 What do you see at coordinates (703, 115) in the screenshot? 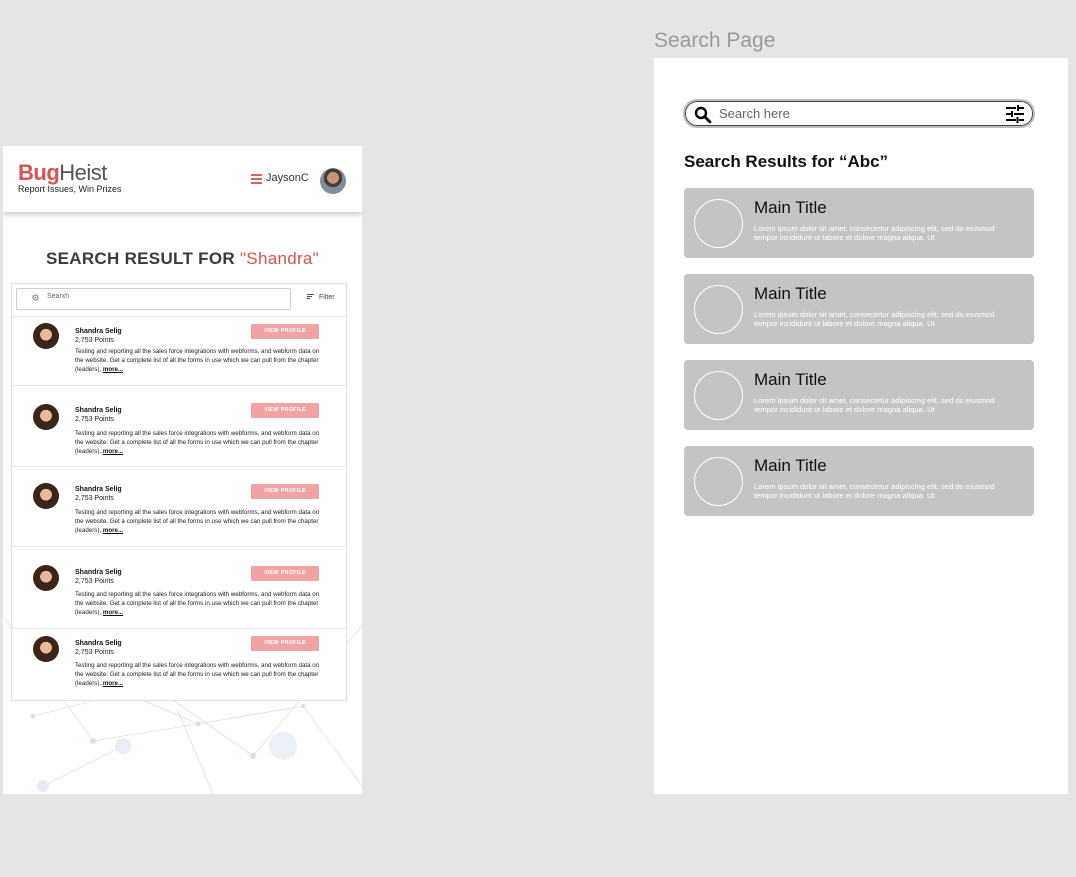
I see `search-icon` at bounding box center [703, 115].